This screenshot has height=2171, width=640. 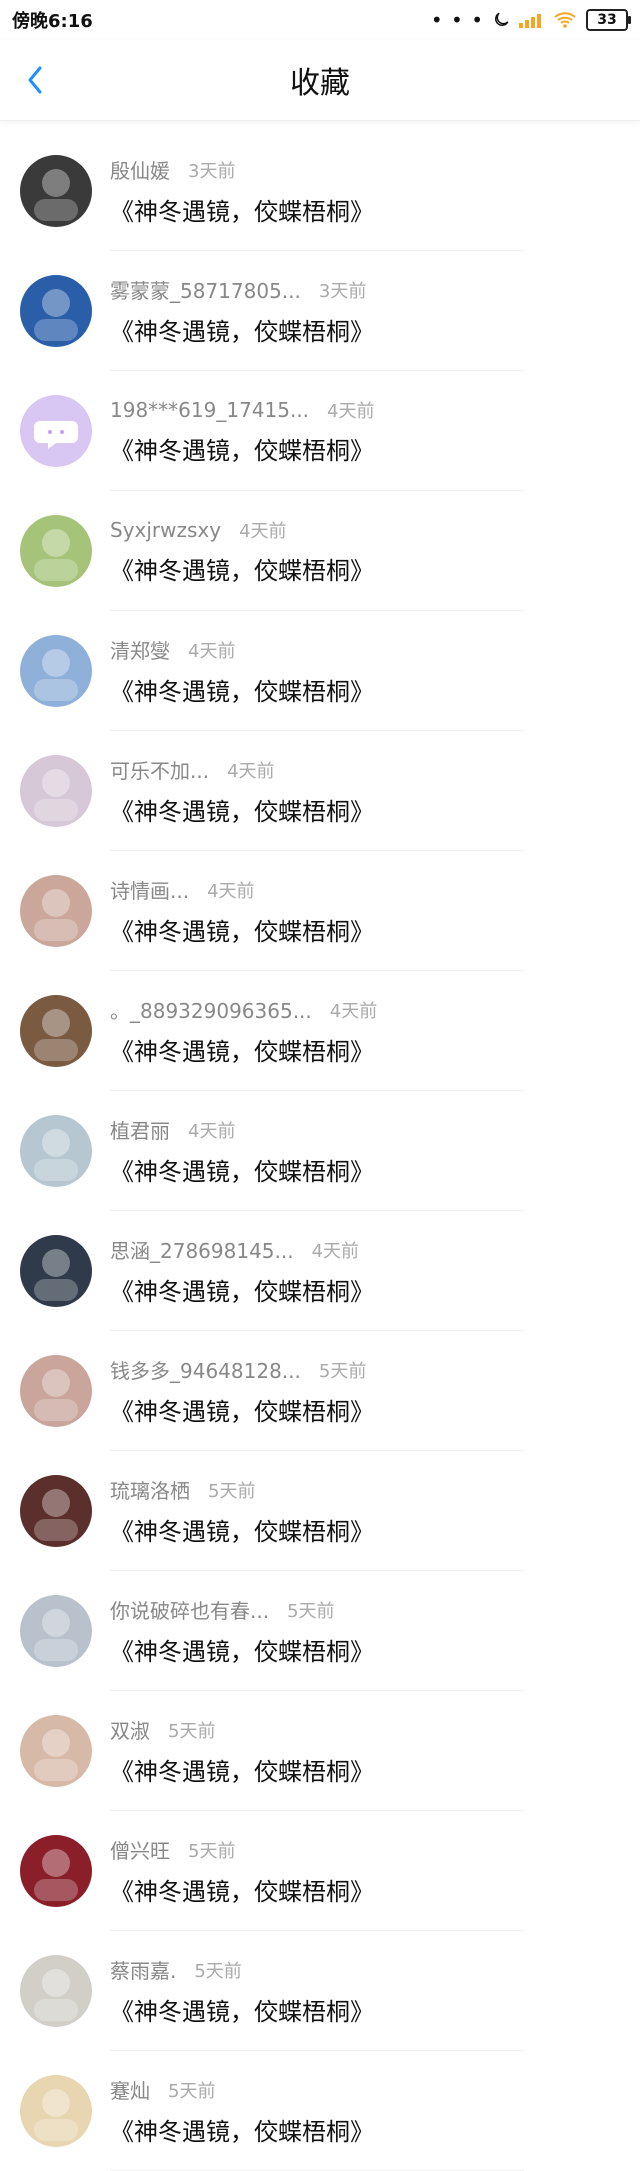 I want to click on user-name: 僧兴旺, so click(x=140, y=1851).